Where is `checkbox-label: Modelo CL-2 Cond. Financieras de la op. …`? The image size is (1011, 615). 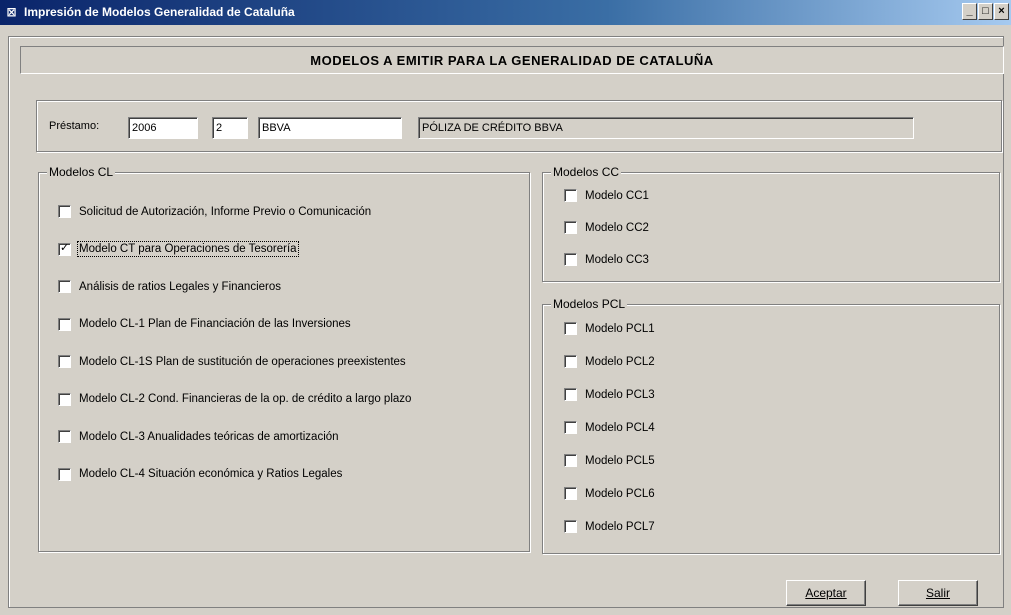
checkbox-label: Modelo CL-2 Cond. Financieras de la op. … is located at coordinates (245, 399).